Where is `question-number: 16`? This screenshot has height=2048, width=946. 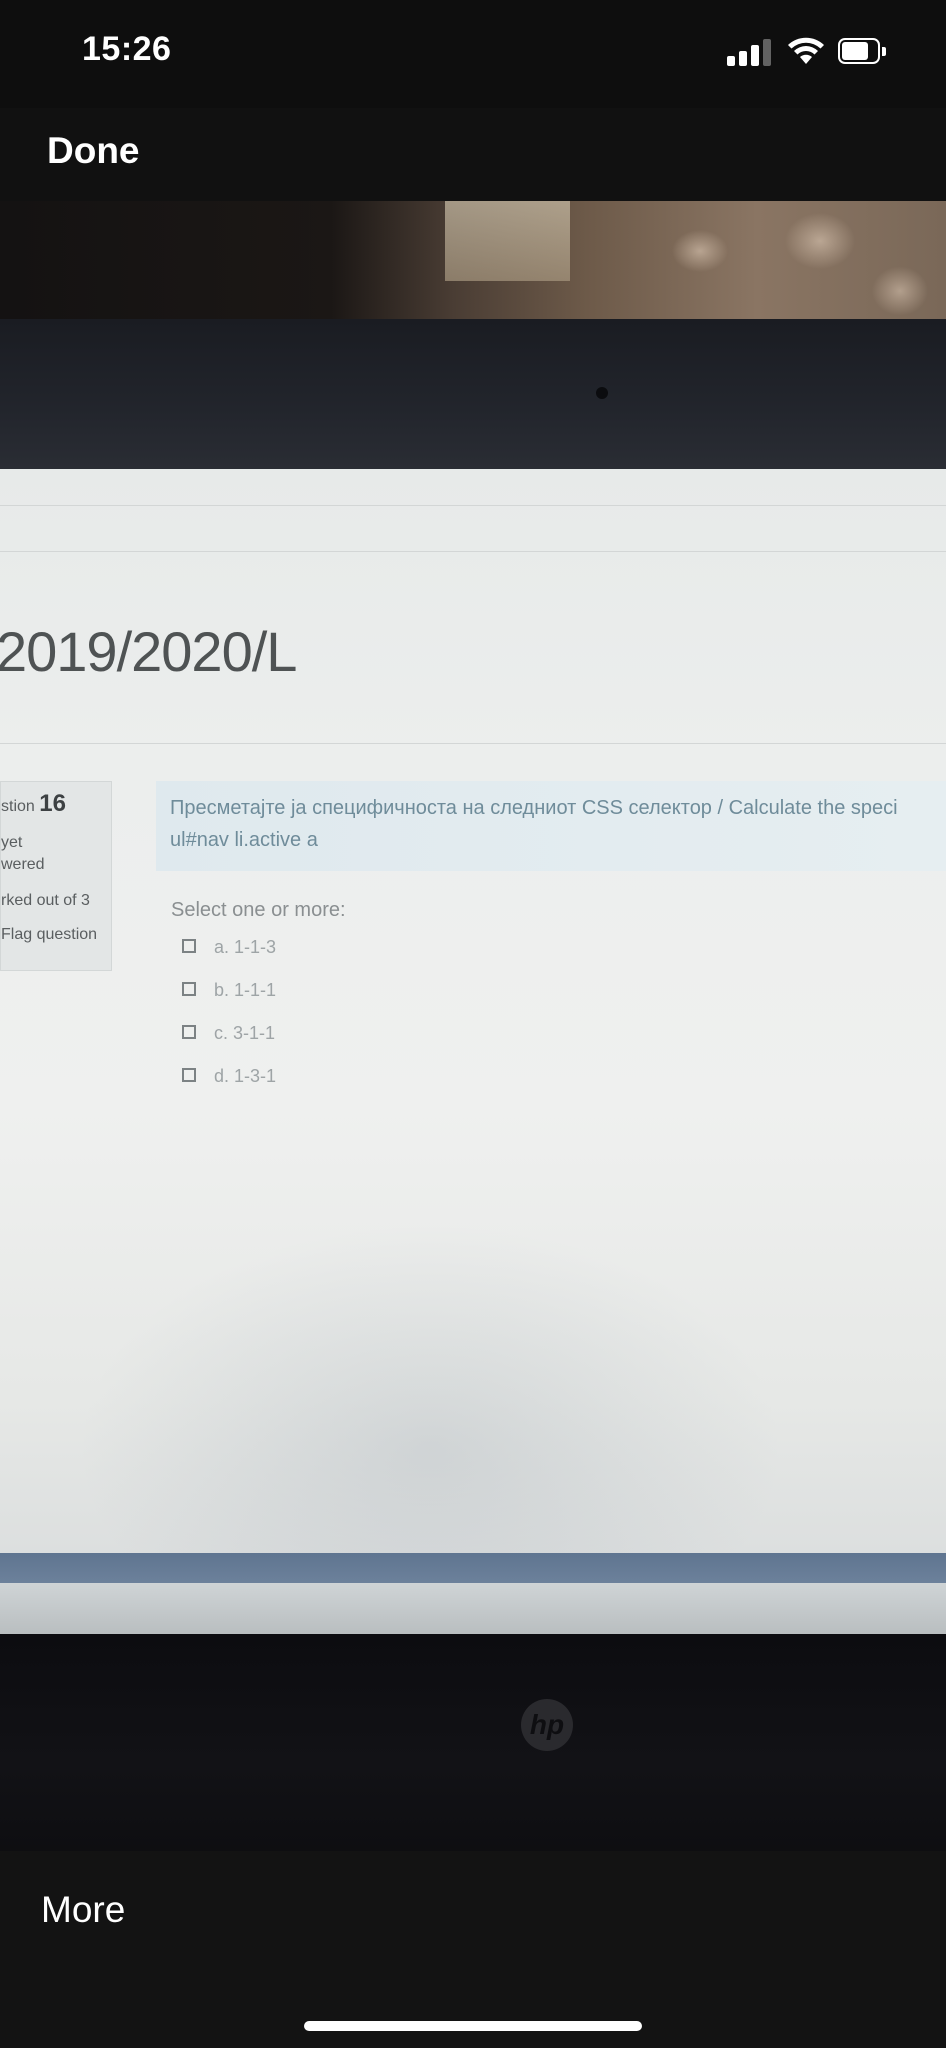
question-number: 16 is located at coordinates (52, 803).